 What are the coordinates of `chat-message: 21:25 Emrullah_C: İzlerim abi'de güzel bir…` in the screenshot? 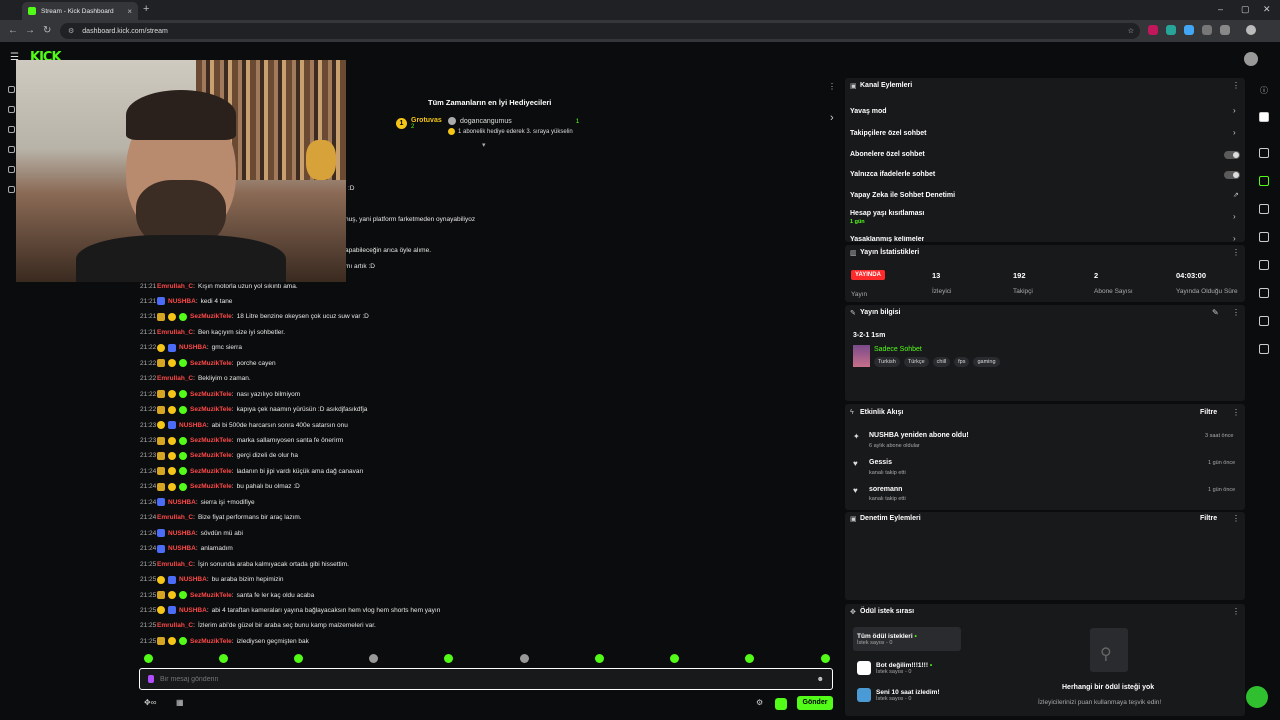 It's located at (258, 626).